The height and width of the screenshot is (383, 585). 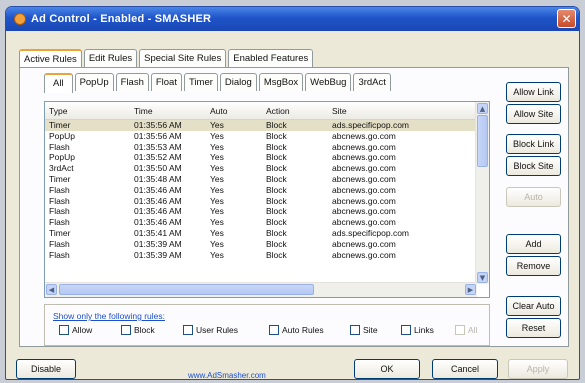 What do you see at coordinates (295, 111) in the screenshot?
I see `column-header-action: Action` at bounding box center [295, 111].